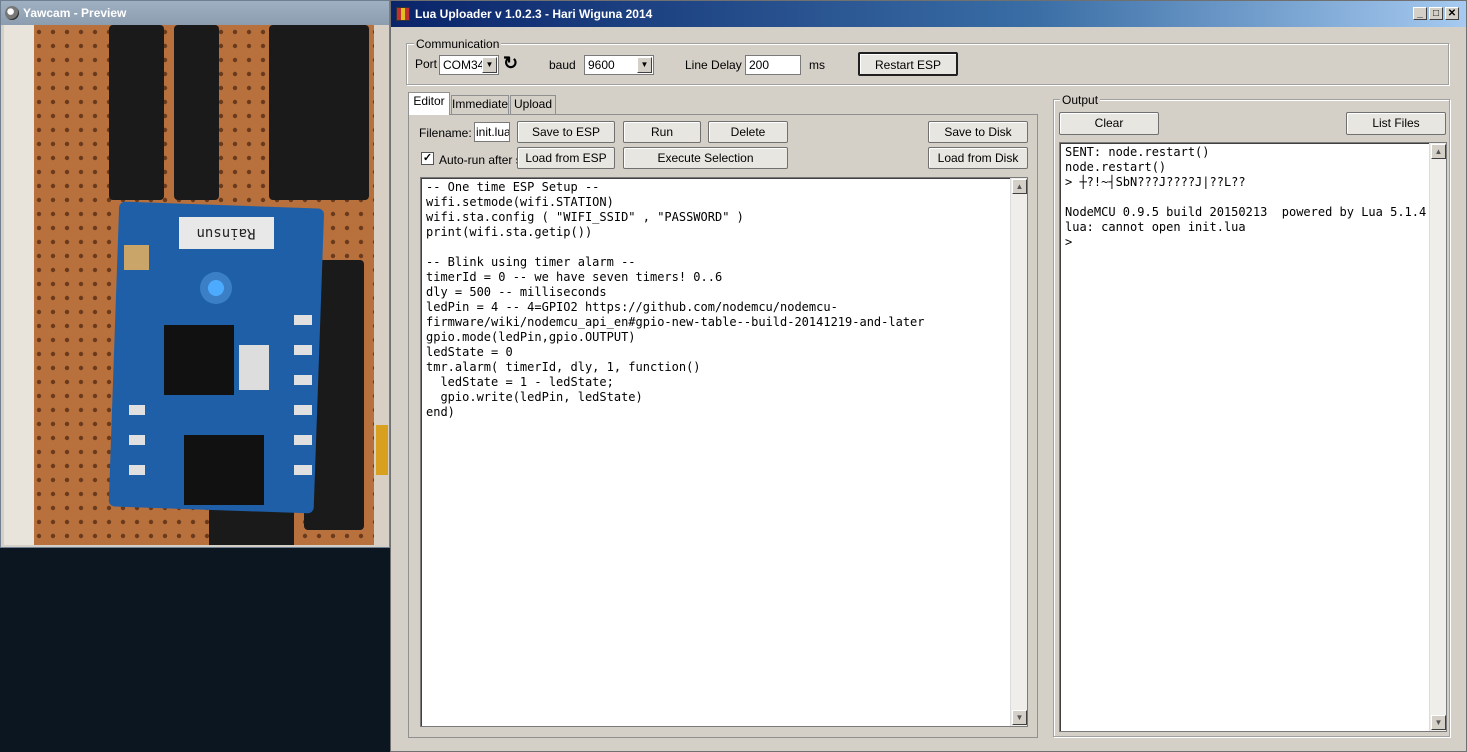 The height and width of the screenshot is (752, 1467). What do you see at coordinates (1018, 452) in the screenshot?
I see `editor-scrollbar: ▲ ▼` at bounding box center [1018, 452].